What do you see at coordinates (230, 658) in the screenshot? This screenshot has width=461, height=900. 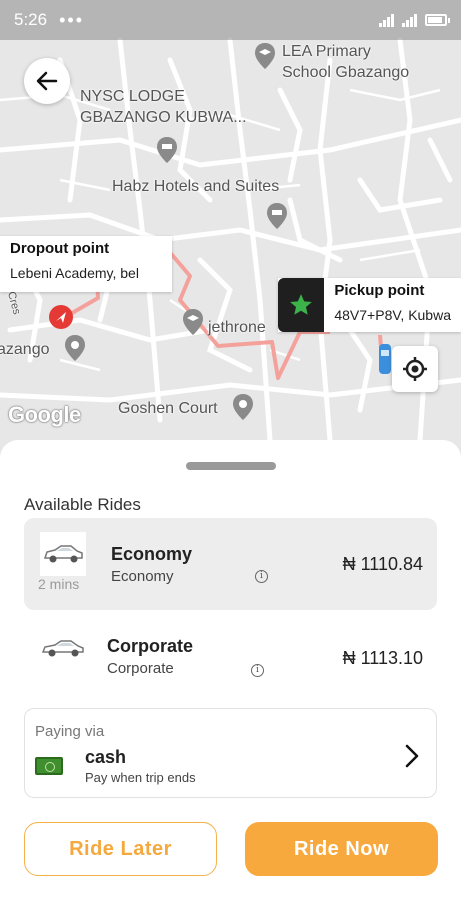 I see `ride-option-corporate: Corporate Corporate i ₦ 1113.10` at bounding box center [230, 658].